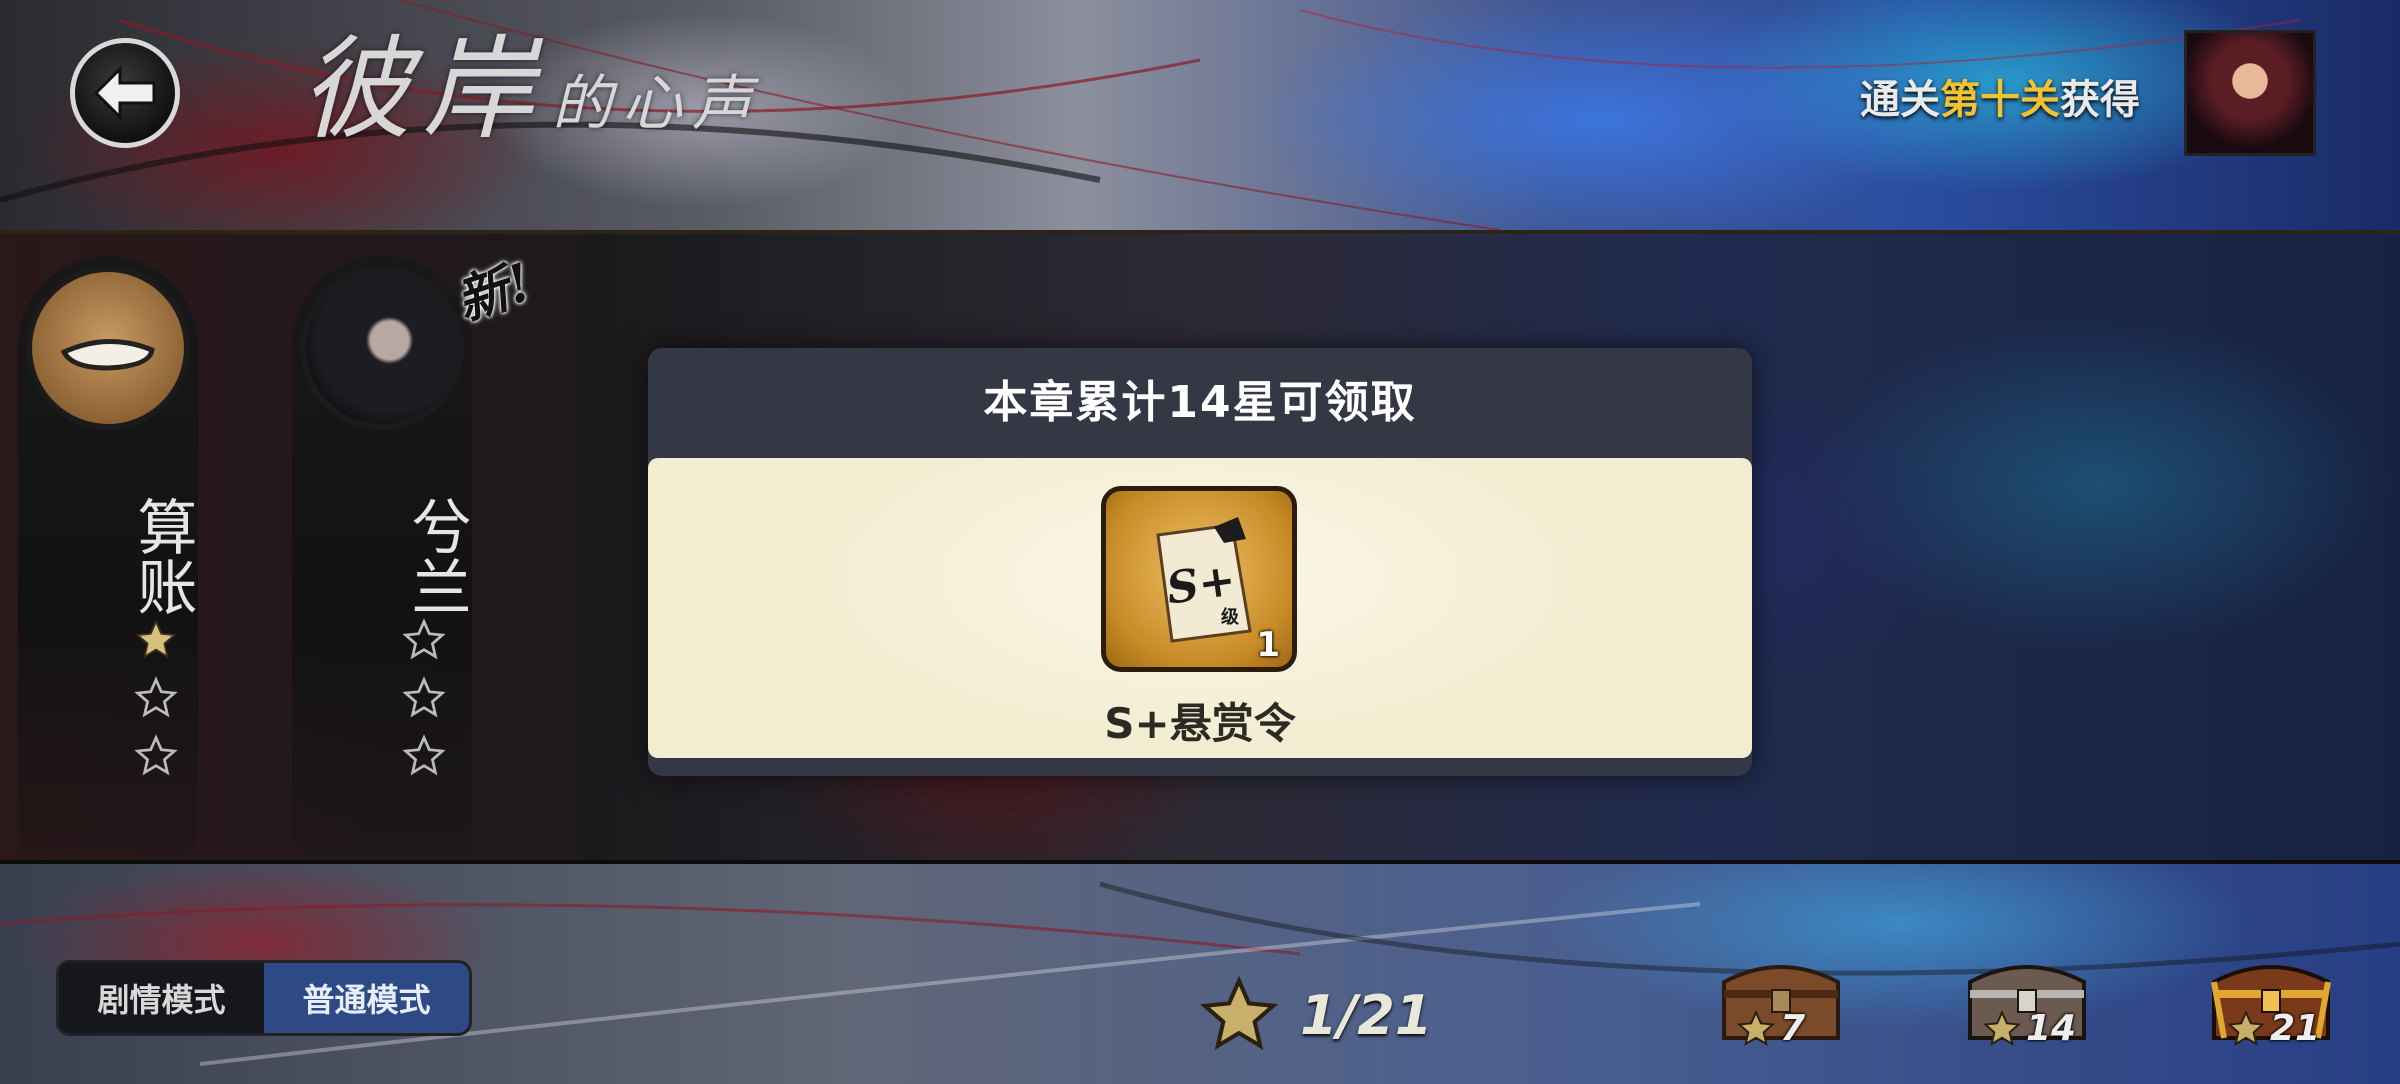 The width and height of the screenshot is (2400, 1084). I want to click on chest-requirement: 21, so click(2273, 1028).